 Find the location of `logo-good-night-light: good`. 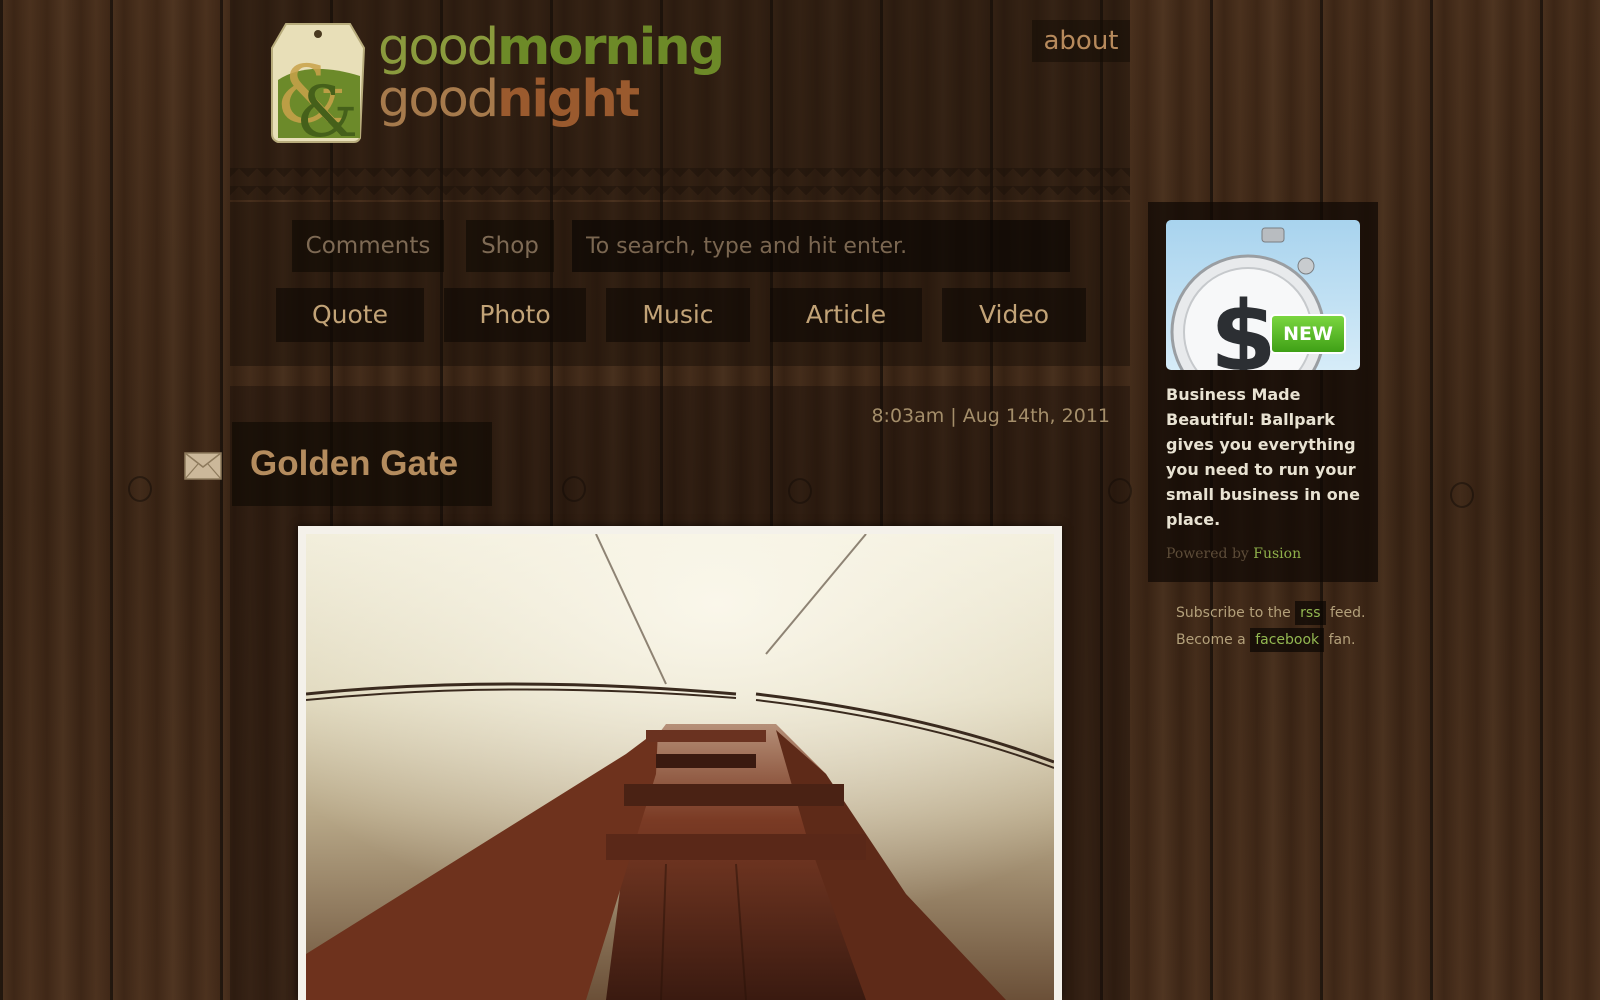

logo-good-night-light: good is located at coordinates (438, 99).